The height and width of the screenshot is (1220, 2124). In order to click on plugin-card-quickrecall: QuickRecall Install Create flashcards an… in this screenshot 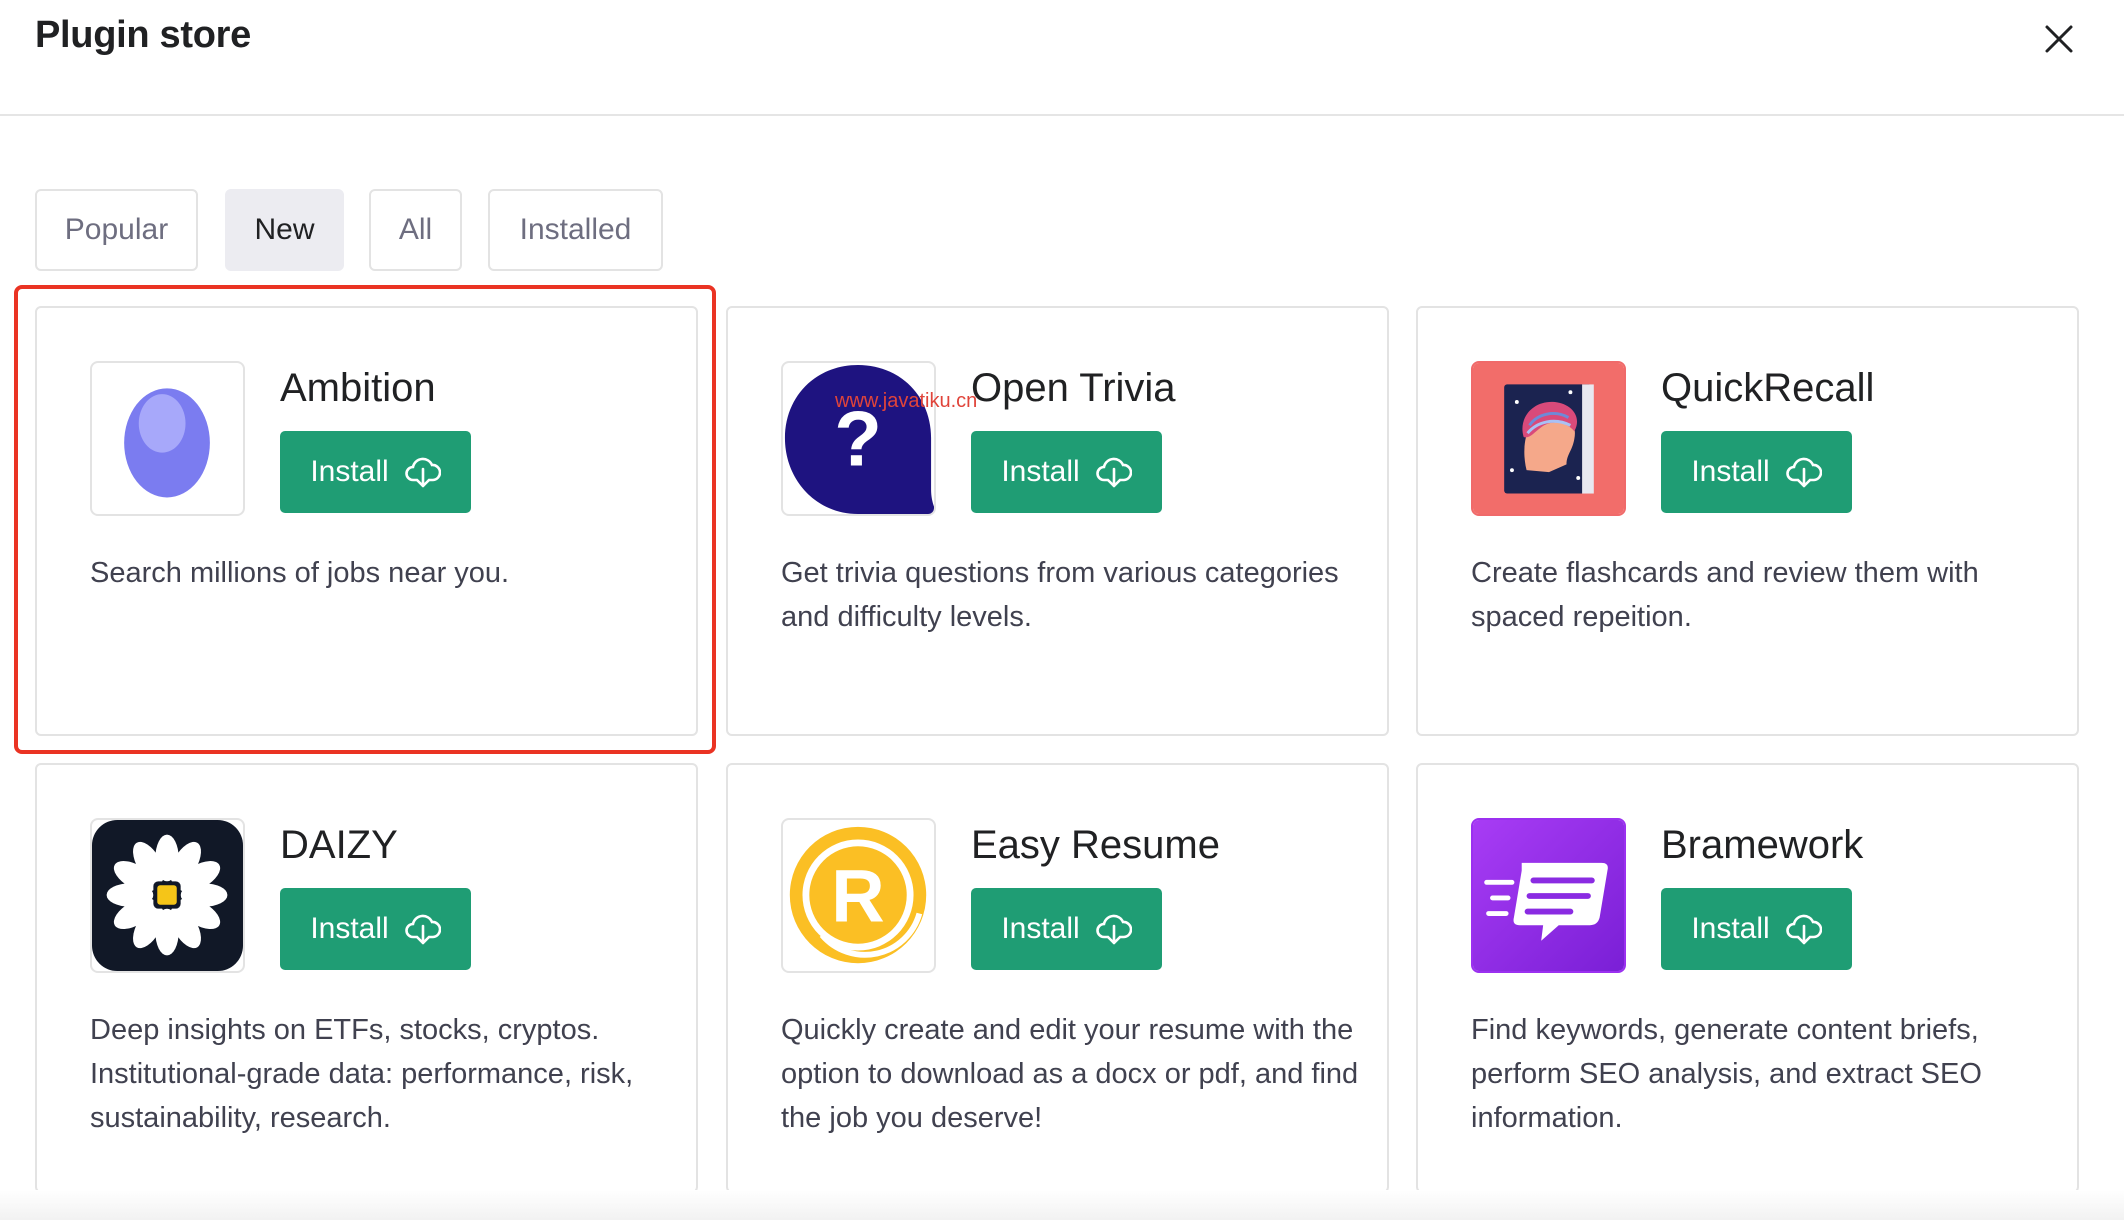, I will do `click(1747, 521)`.